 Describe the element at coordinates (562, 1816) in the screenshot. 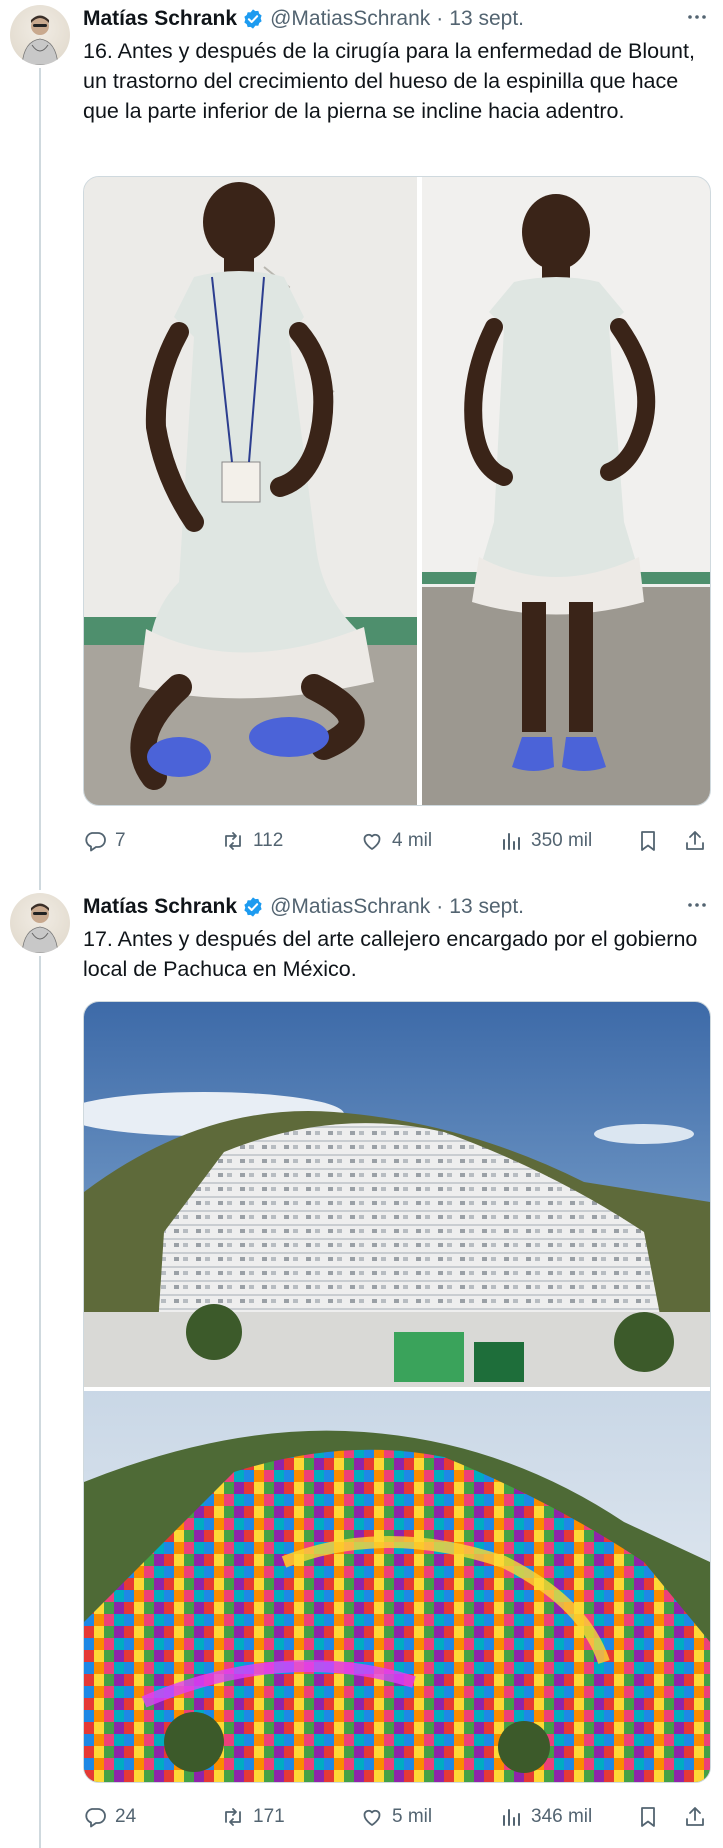

I see `views-count: 346 mil` at that location.